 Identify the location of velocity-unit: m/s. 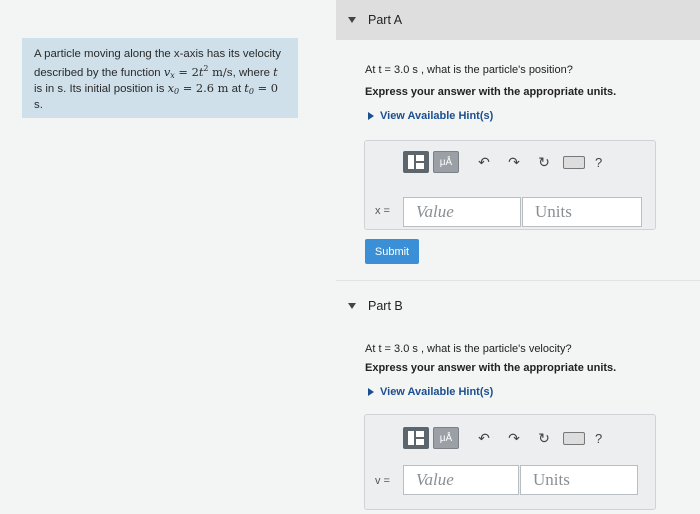
(220, 71).